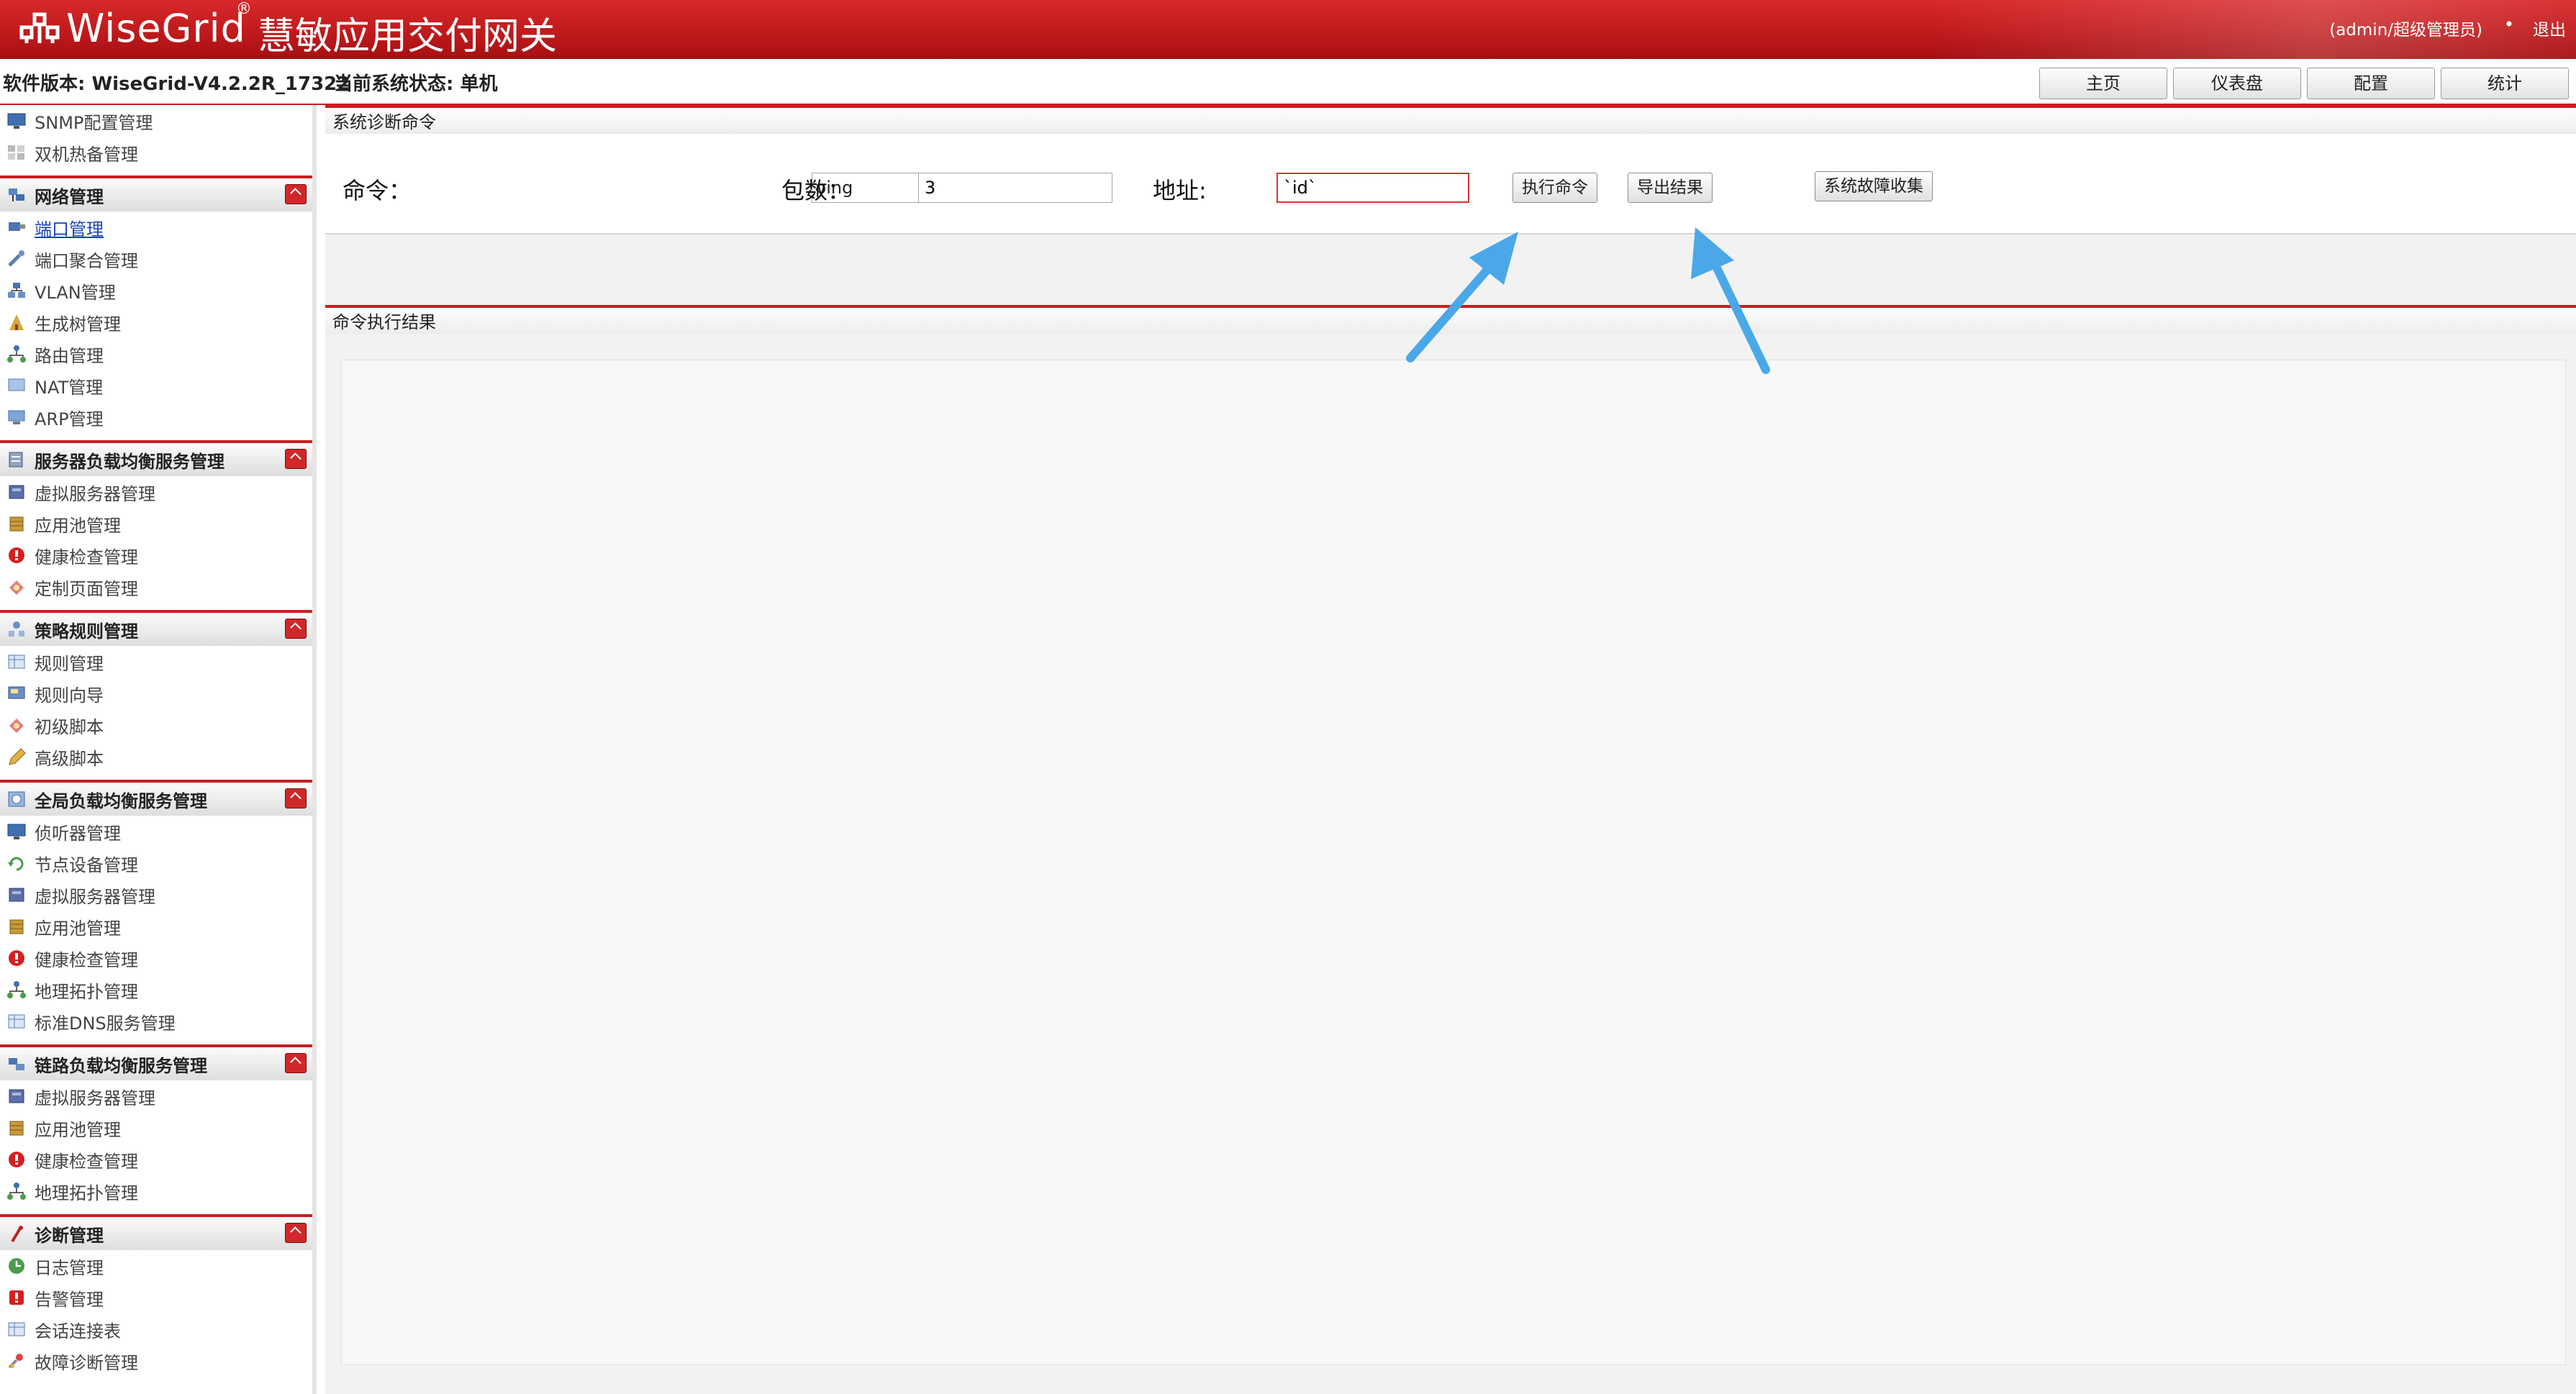  I want to click on arrow-to-export-icon, so click(1730, 300).